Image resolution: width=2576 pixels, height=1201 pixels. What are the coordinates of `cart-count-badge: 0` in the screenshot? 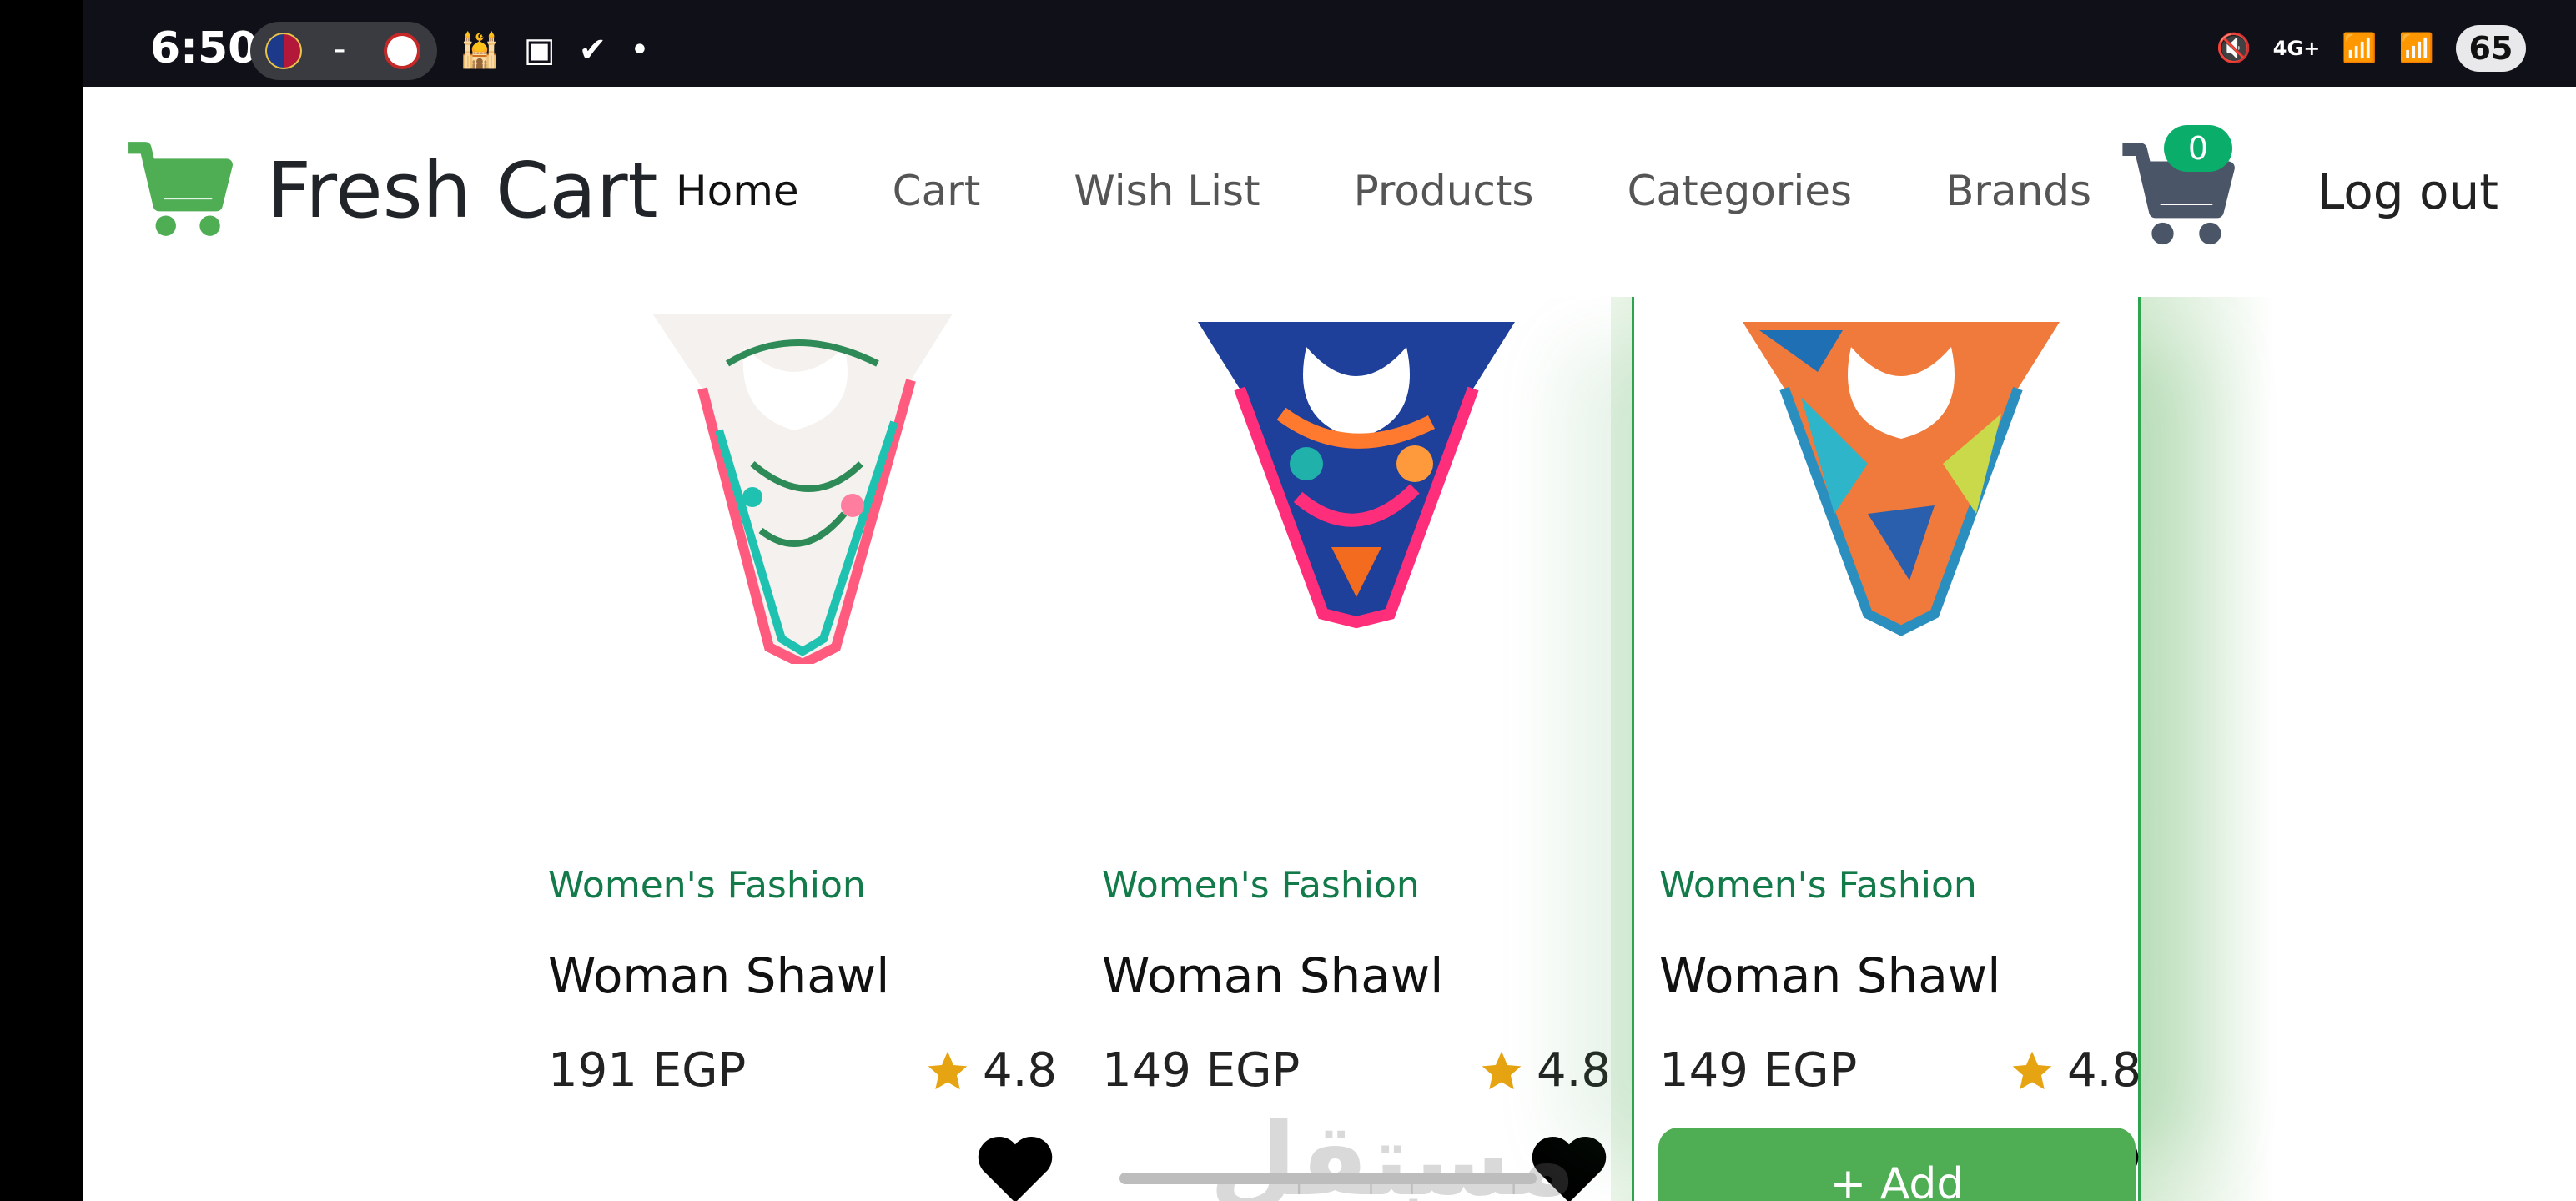 It's located at (2198, 149).